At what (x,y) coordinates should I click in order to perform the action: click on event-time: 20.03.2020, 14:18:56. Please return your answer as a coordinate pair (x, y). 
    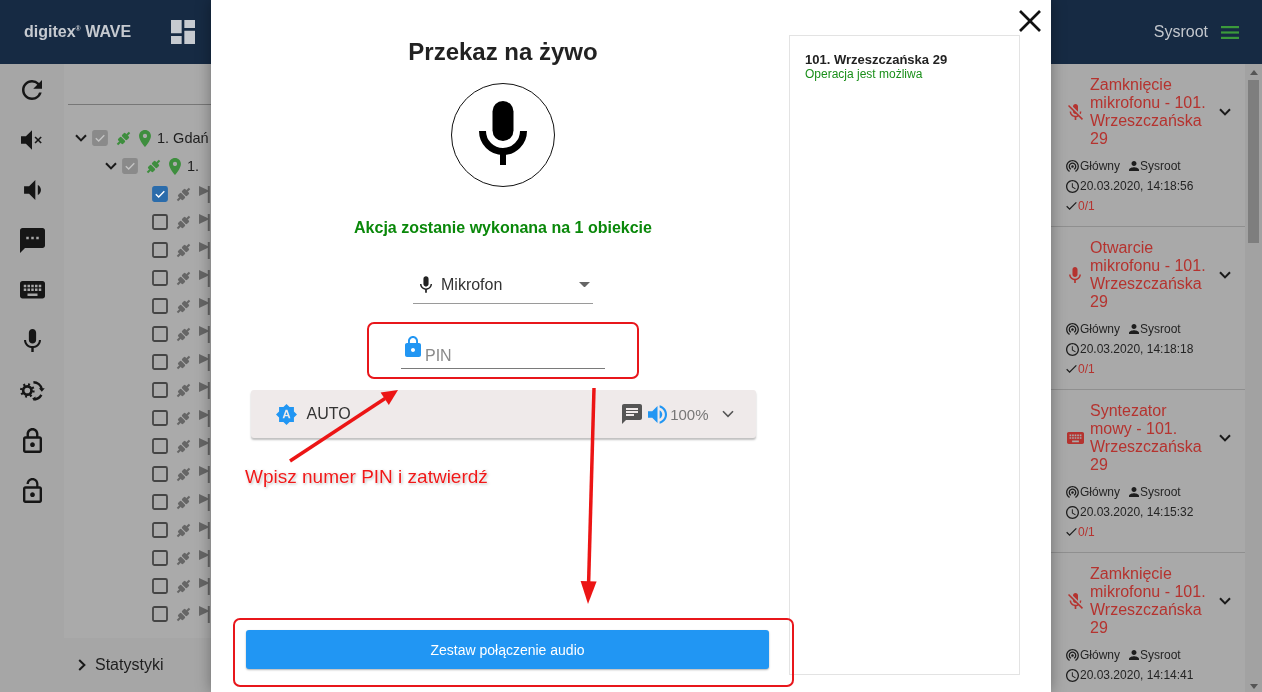
    Looking at the image, I should click on (1137, 186).